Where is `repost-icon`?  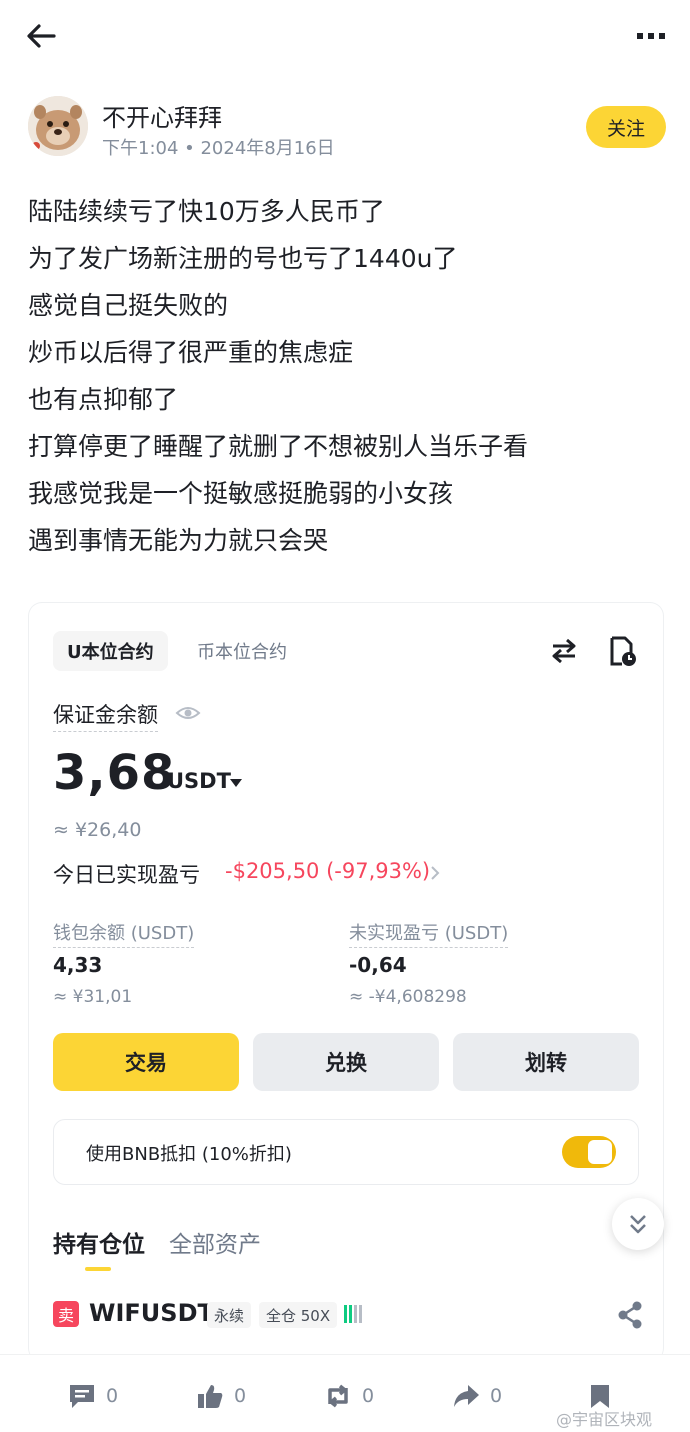
repost-icon is located at coordinates (338, 1396).